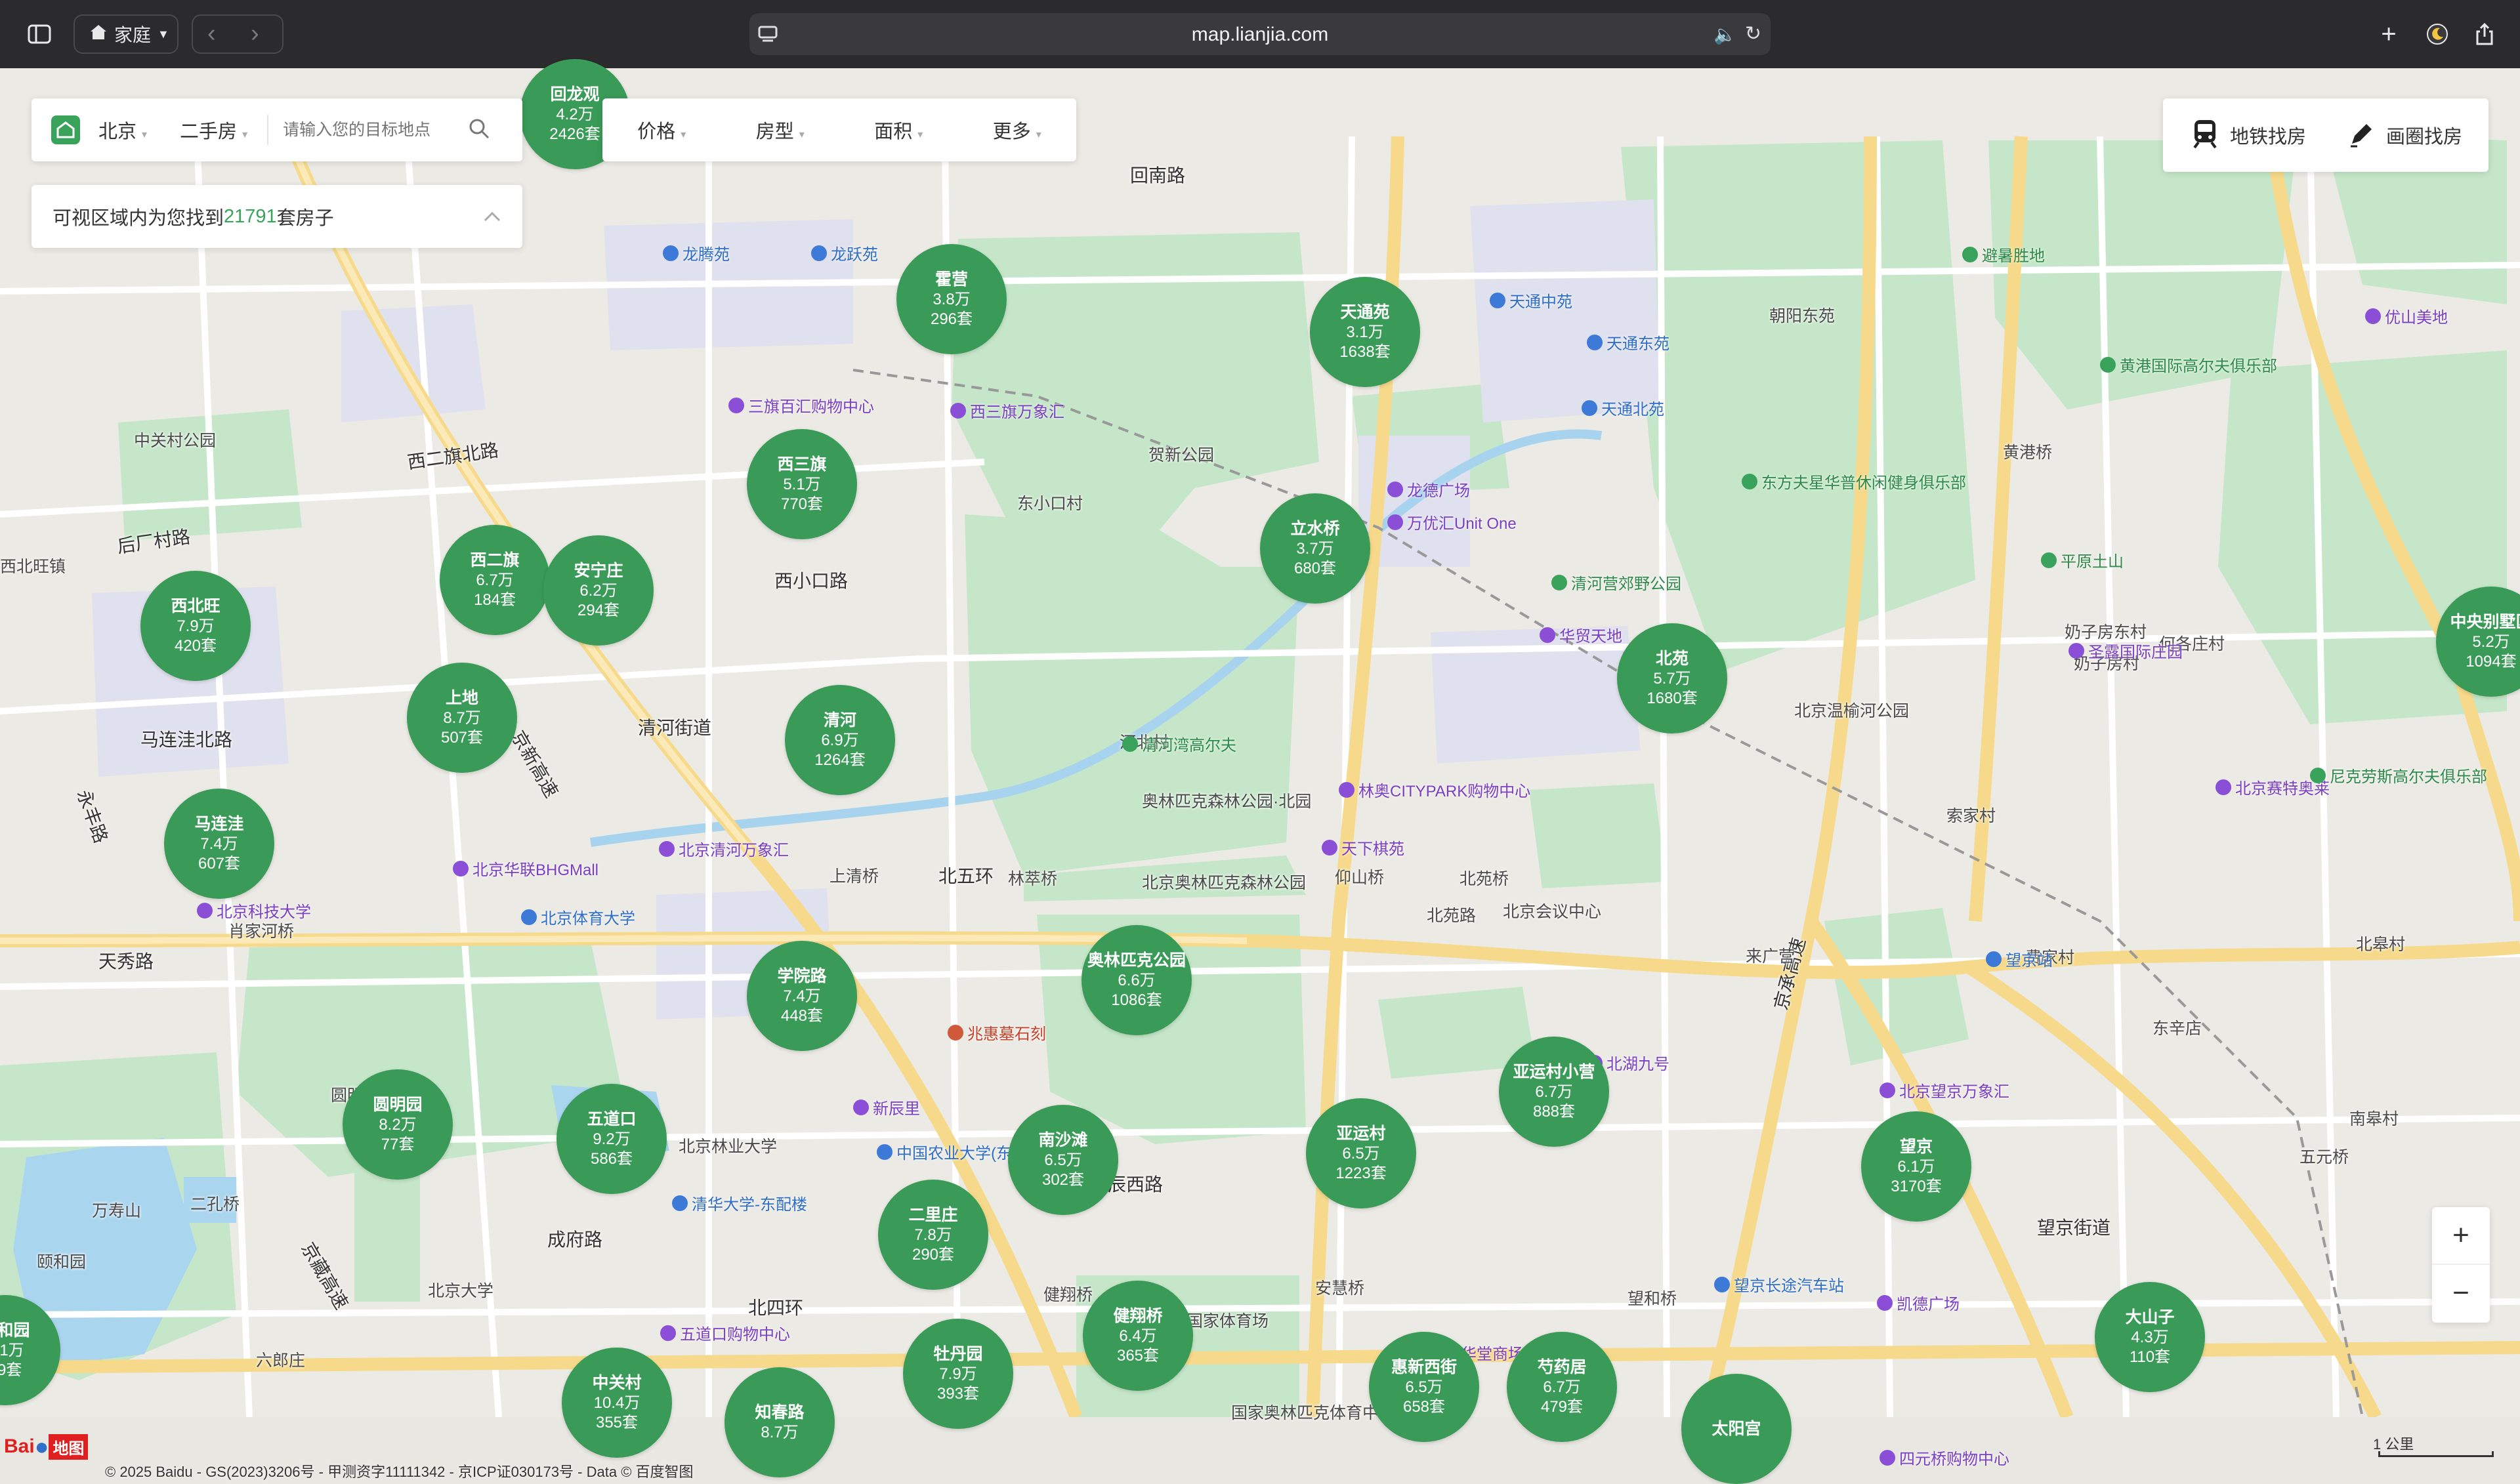 This screenshot has width=2520, height=1484. What do you see at coordinates (840, 740) in the screenshot?
I see `listing-cluster: 清河 6.9万 1264套` at bounding box center [840, 740].